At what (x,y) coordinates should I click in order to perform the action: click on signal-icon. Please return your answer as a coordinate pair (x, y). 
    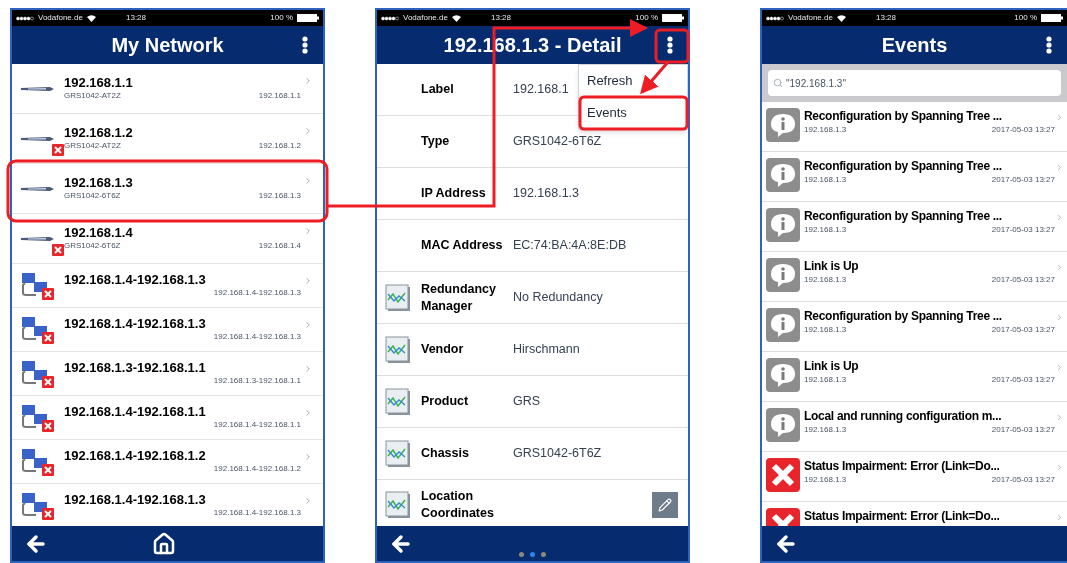
    Looking at the image, I should click on (25, 18).